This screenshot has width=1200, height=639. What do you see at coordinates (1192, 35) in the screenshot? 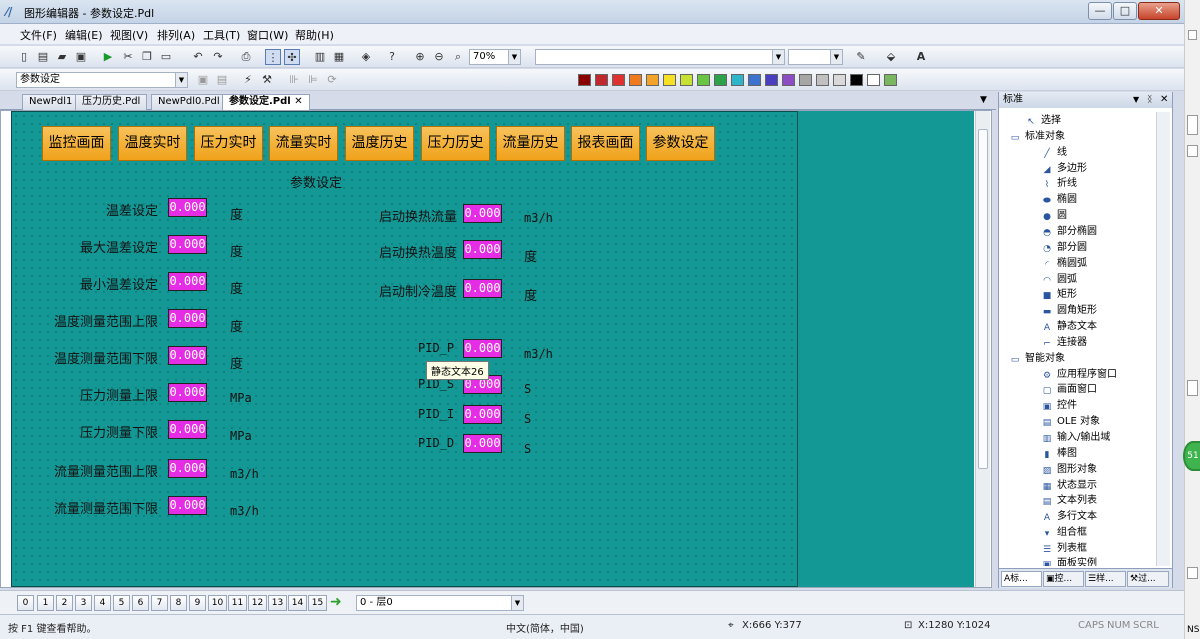
I see `scroll-up-icon` at bounding box center [1192, 35].